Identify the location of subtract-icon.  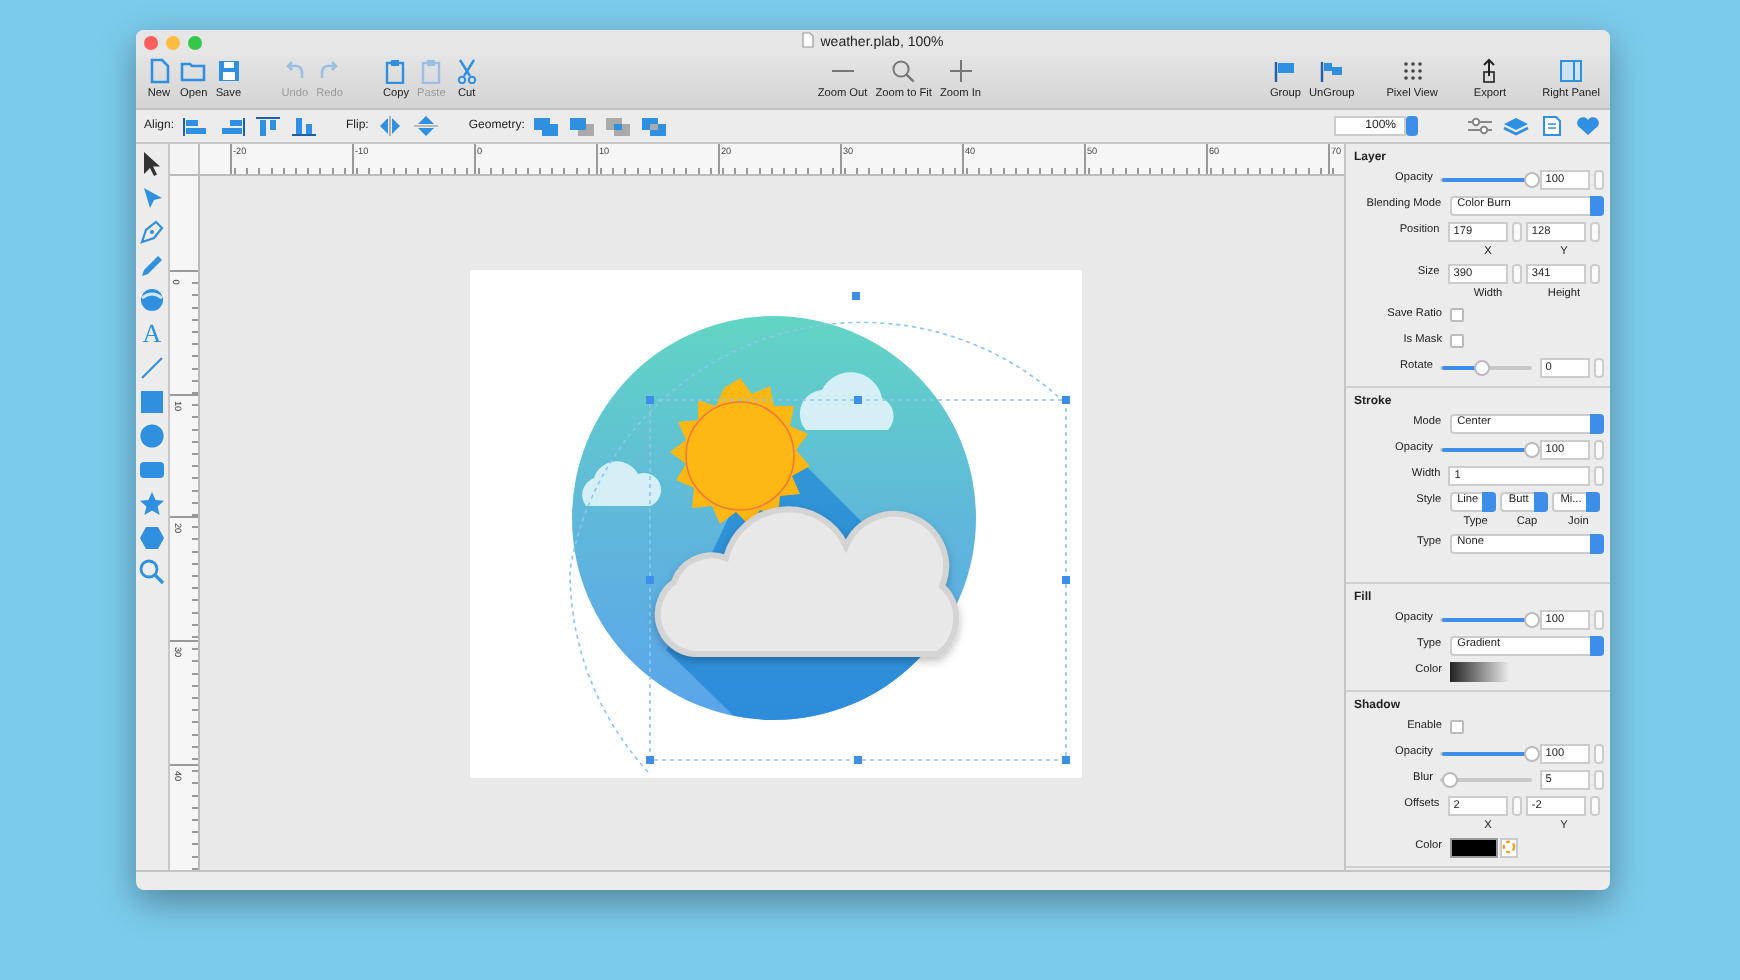
(582, 126).